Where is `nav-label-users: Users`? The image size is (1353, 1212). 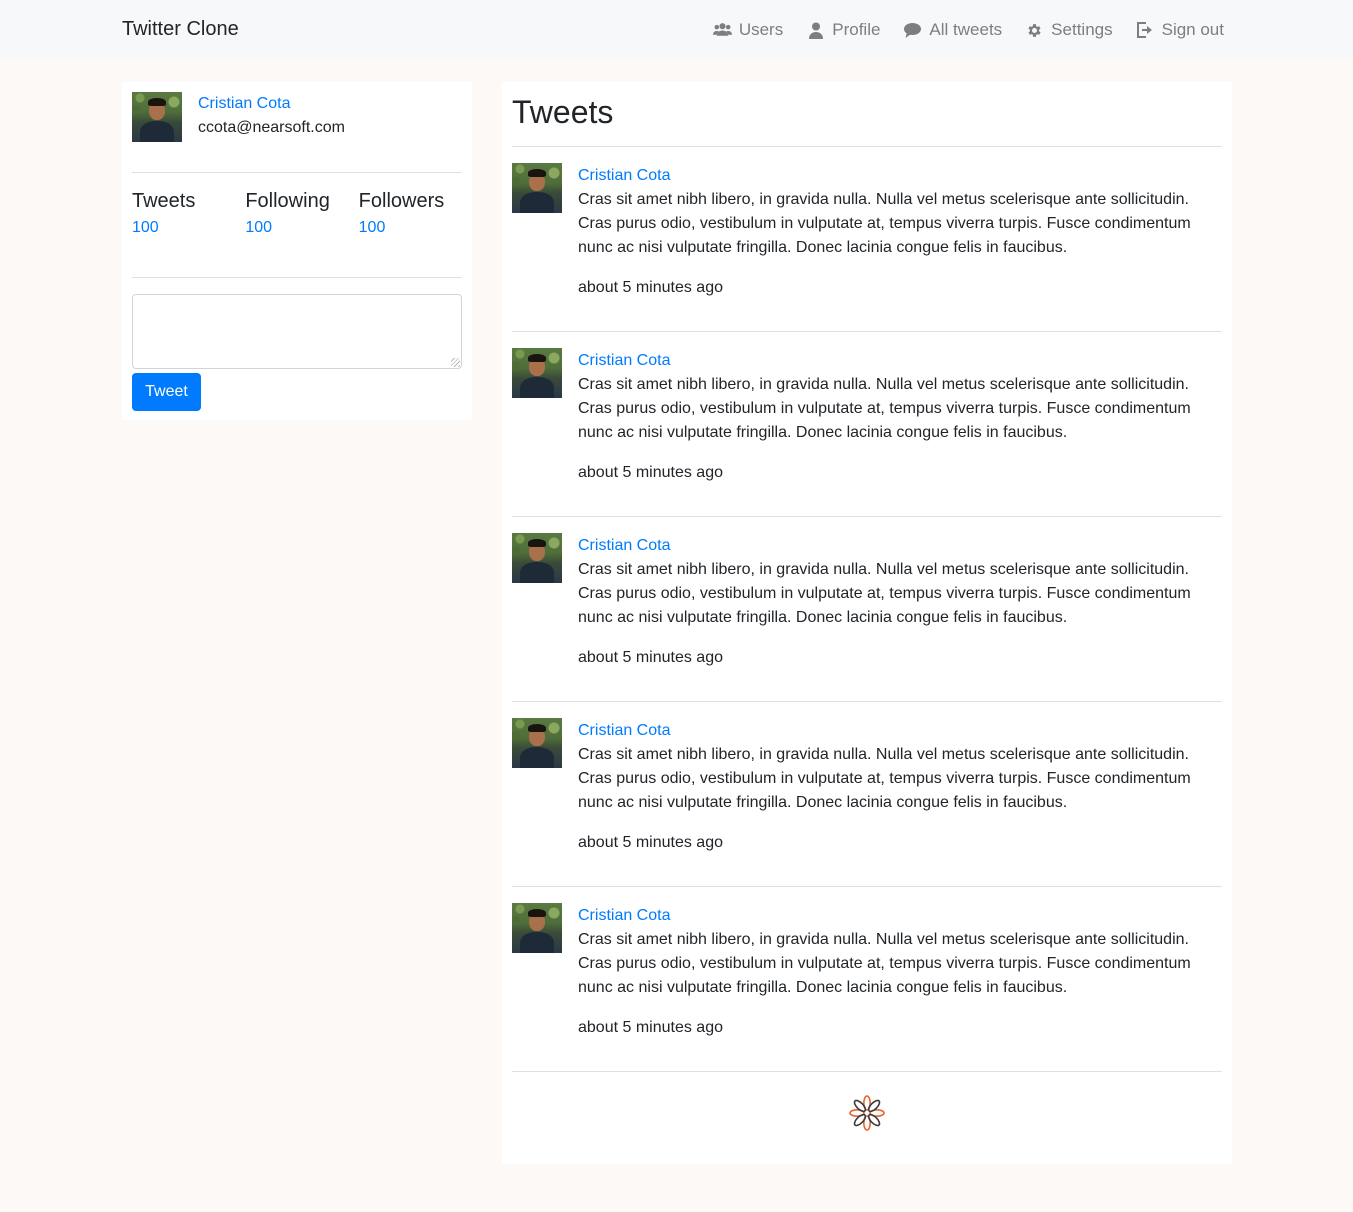
nav-label-users: Users is located at coordinates (761, 30).